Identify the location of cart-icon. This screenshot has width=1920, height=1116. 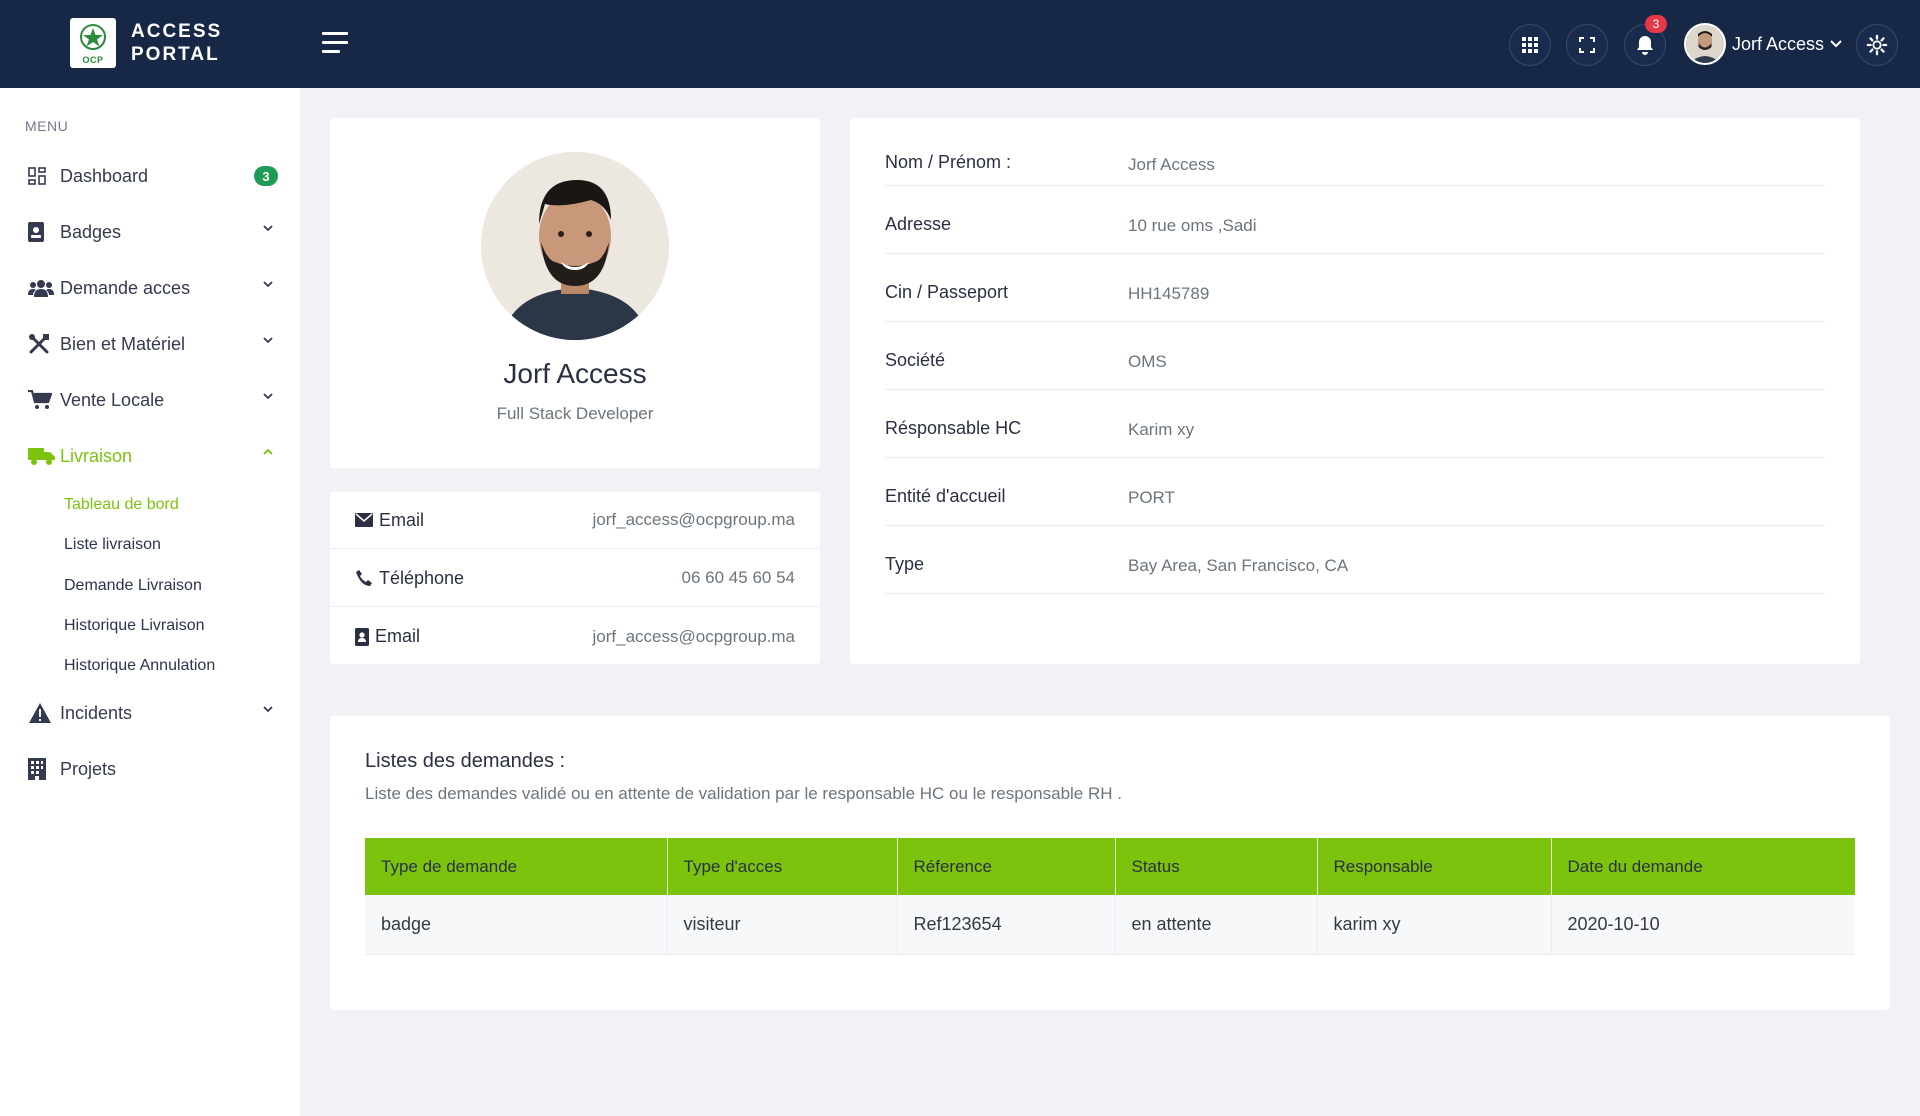
(42, 400).